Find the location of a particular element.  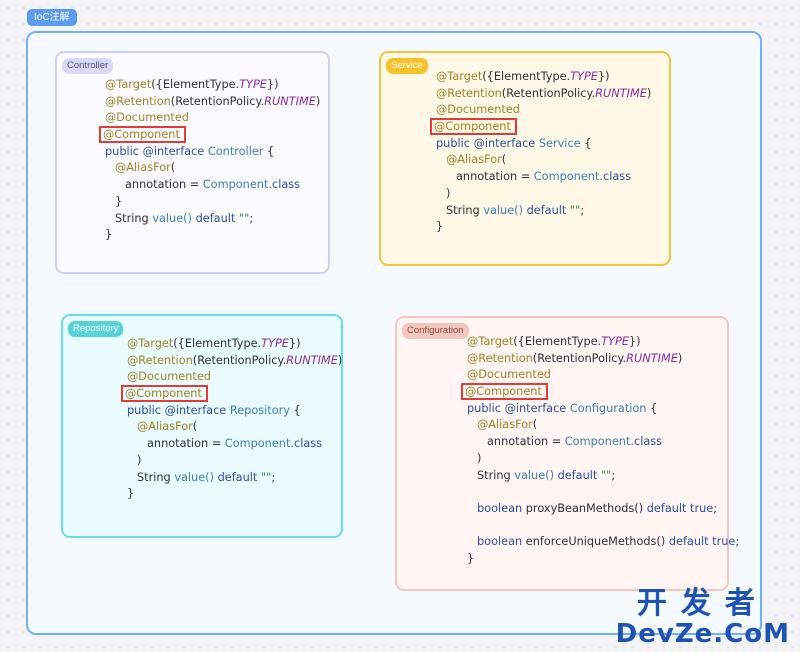

code-line: @Target({ElementType.TYPE}) is located at coordinates (234, 344).